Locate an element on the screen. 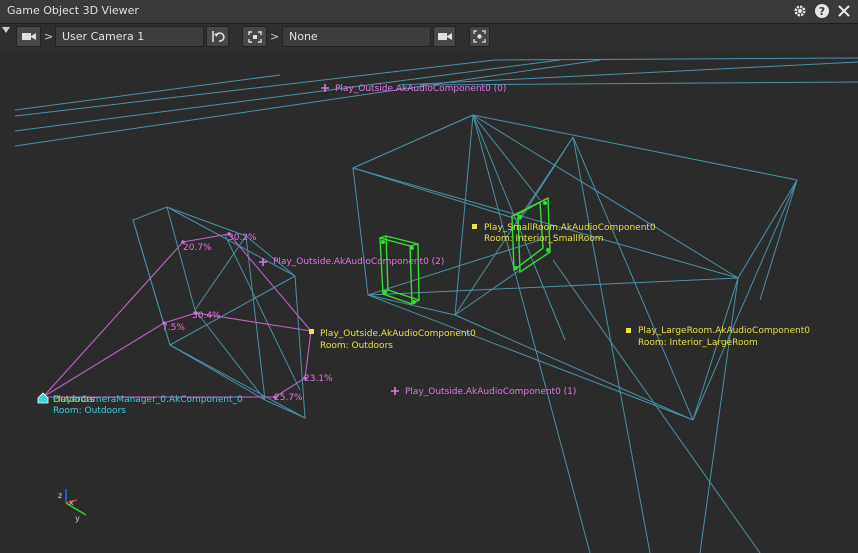 Image resolution: width=858 pixels, height=553 pixels. window-title: Game Object 3D Viewer is located at coordinates (73, 10).